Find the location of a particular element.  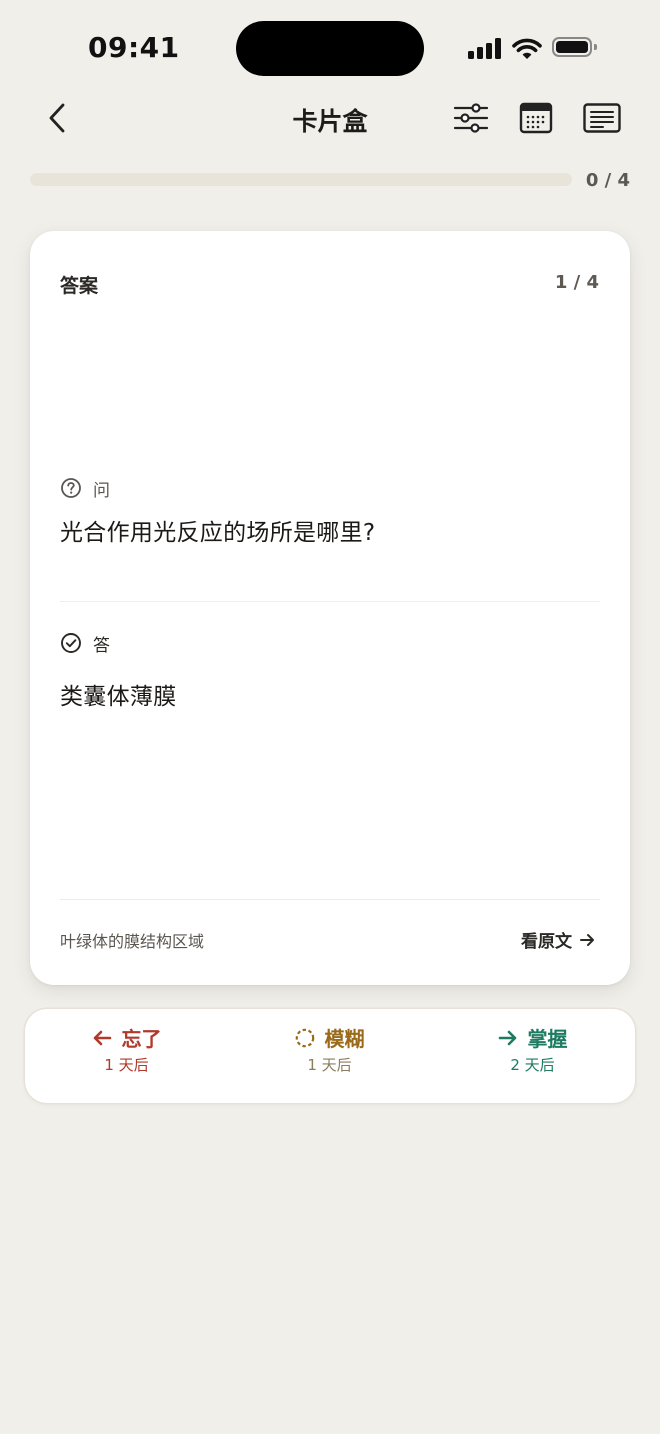

card-label: 答案 is located at coordinates (79, 286).